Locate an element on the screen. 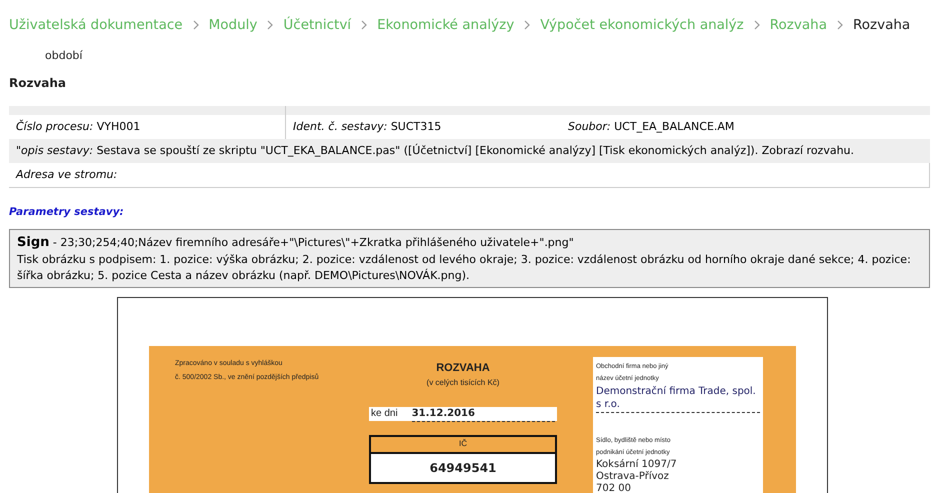  parameter-signature: Sign - 23;30;254;40;Název firemního adresáře+"\Pictures\"+Zkratka přihlášeného uživatele+".png" is located at coordinates (296, 243).